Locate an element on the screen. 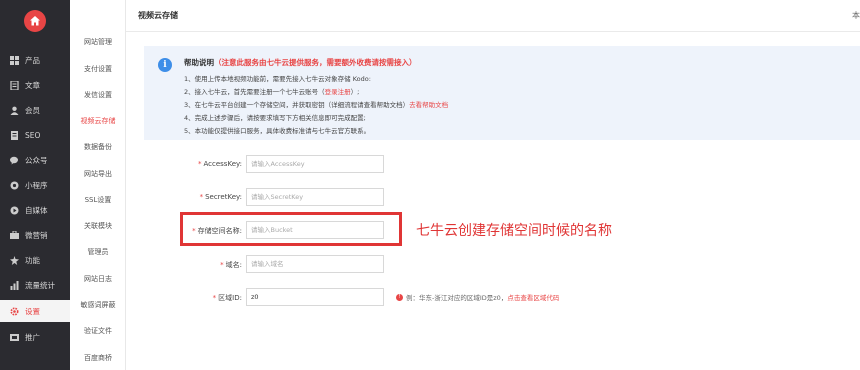 Image resolution: width=860 pixels, height=370 pixels. accesskey-label: * AccessKey: is located at coordinates (219, 164).